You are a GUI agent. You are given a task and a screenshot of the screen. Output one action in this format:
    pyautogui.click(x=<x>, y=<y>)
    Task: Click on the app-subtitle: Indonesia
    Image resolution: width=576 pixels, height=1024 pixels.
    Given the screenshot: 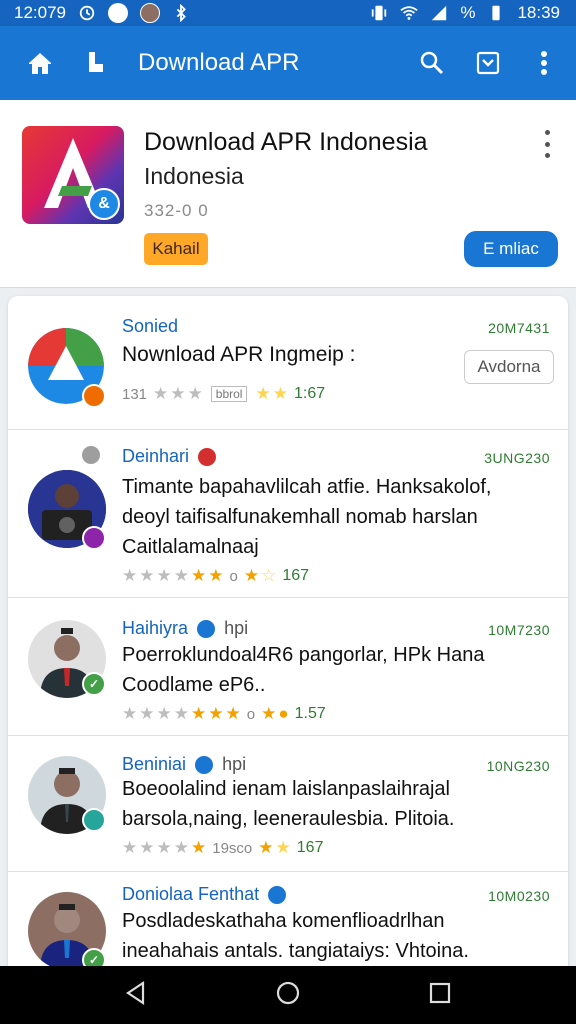 What is the action you would take?
    pyautogui.click(x=194, y=176)
    